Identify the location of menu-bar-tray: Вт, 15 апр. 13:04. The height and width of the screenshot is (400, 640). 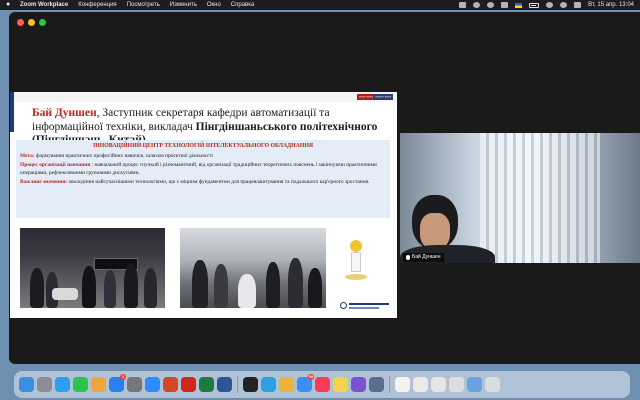
(546, 5).